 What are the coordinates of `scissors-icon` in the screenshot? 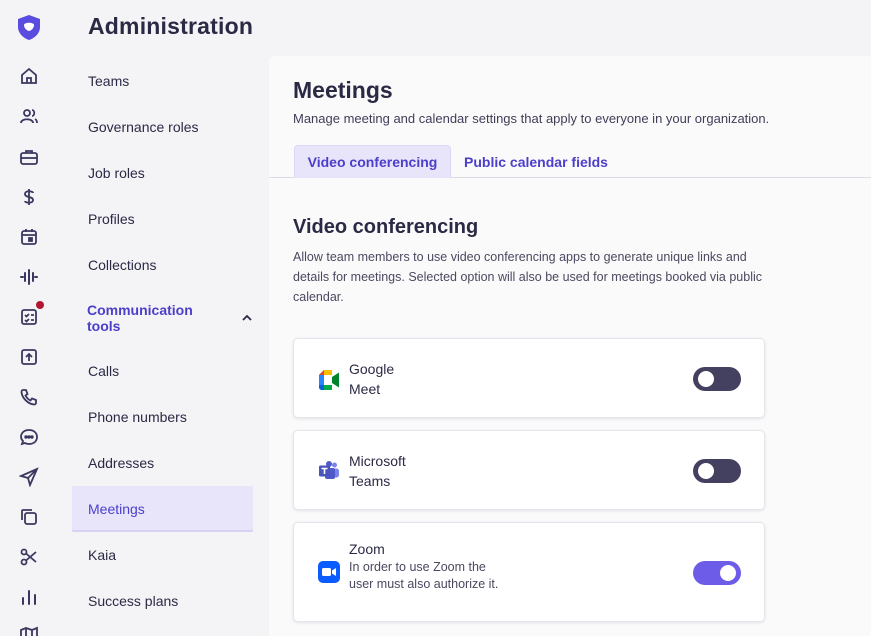 It's located at (29, 557).